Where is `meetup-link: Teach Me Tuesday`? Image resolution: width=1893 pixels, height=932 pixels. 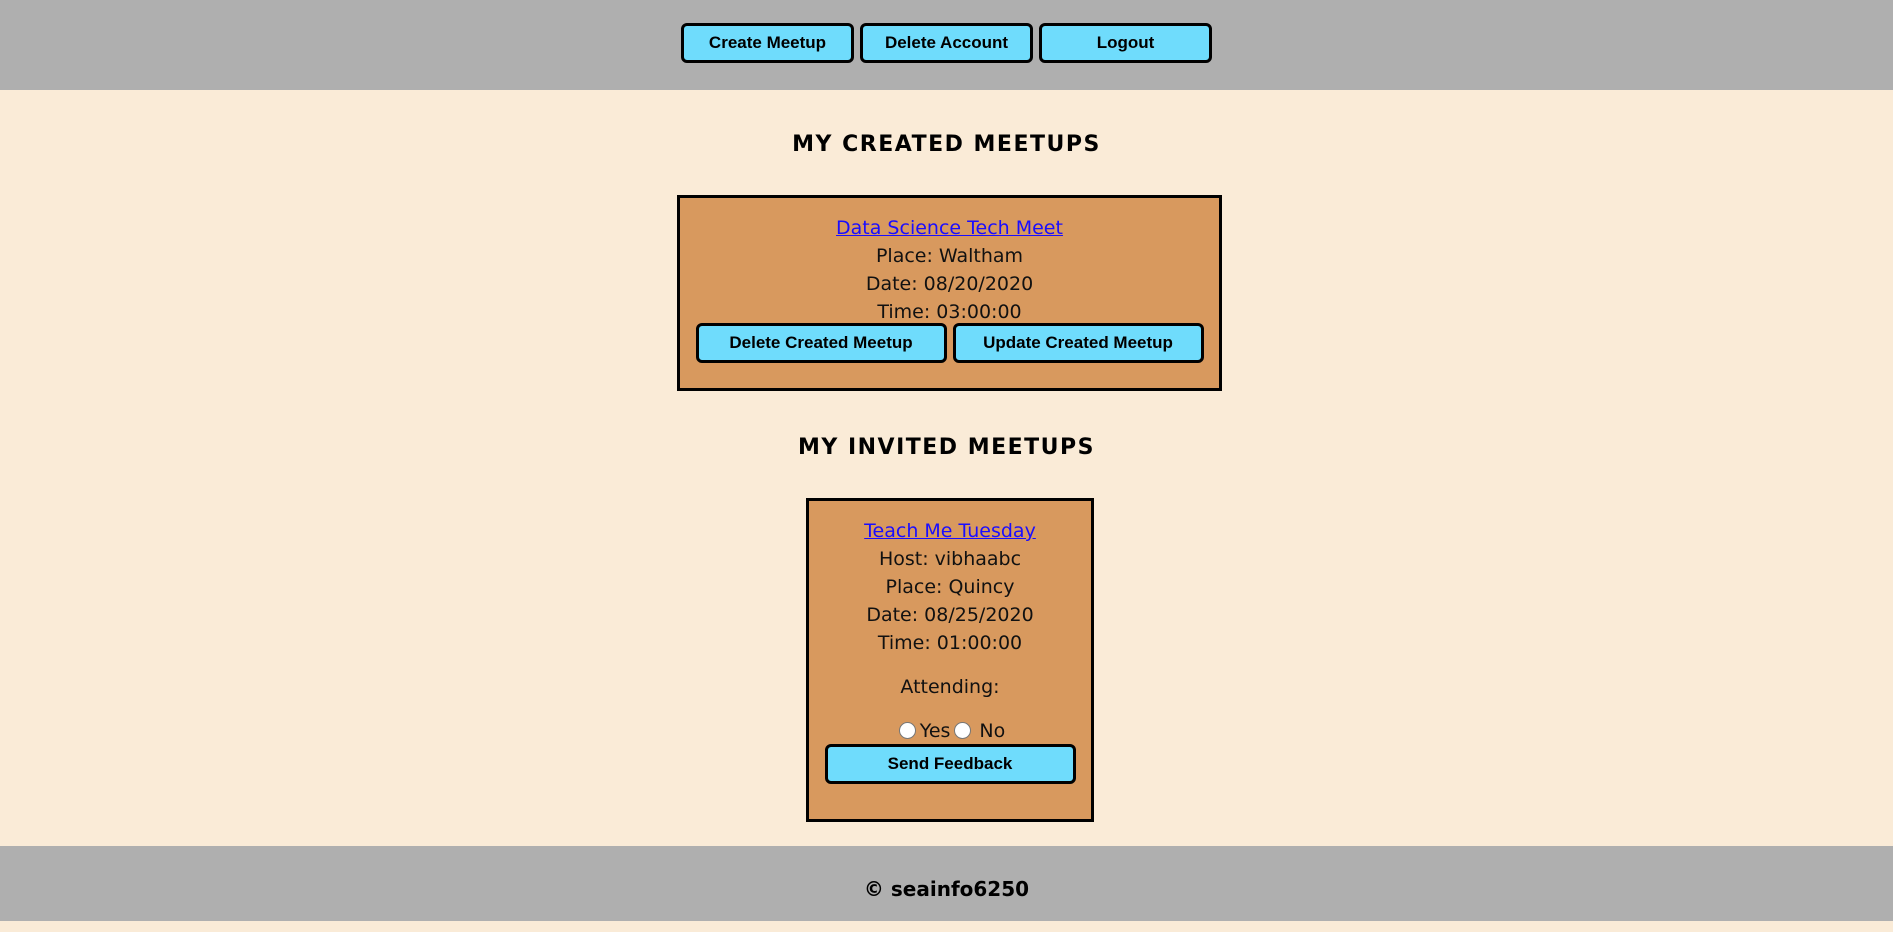 meetup-link: Teach Me Tuesday is located at coordinates (950, 531).